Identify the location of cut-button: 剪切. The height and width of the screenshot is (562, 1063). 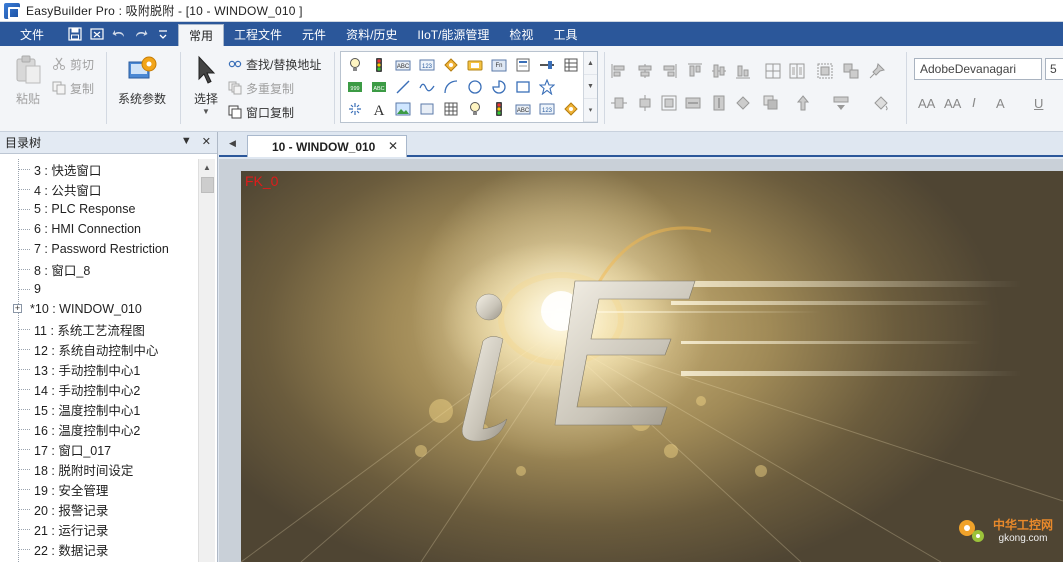
(73, 64).